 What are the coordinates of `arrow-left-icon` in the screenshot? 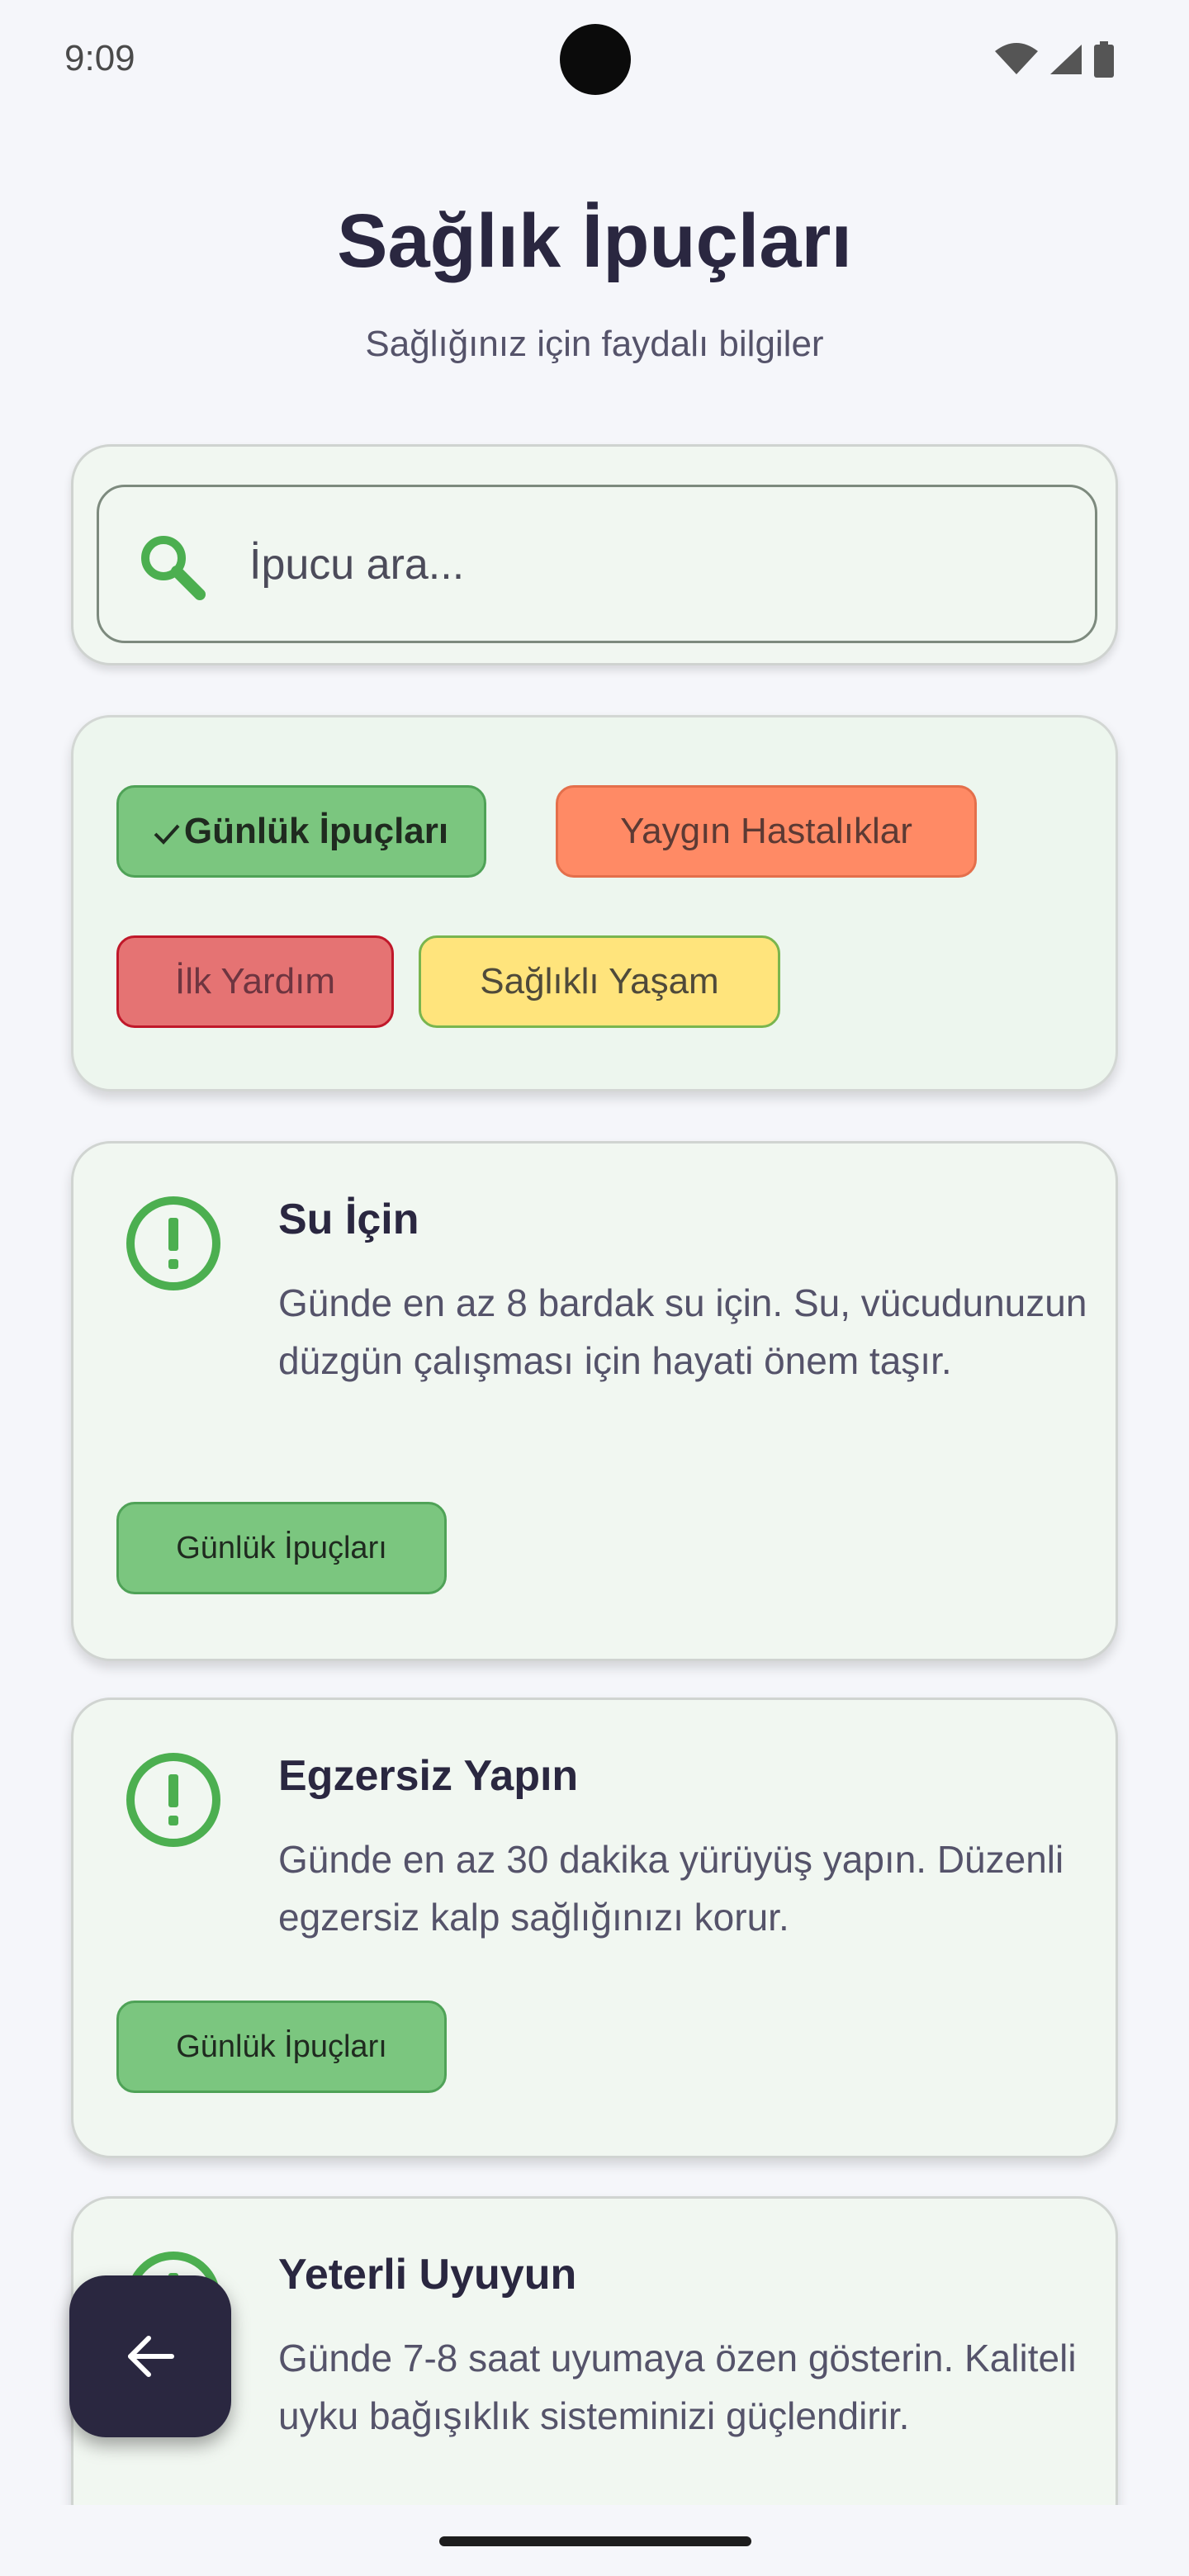 It's located at (151, 2356).